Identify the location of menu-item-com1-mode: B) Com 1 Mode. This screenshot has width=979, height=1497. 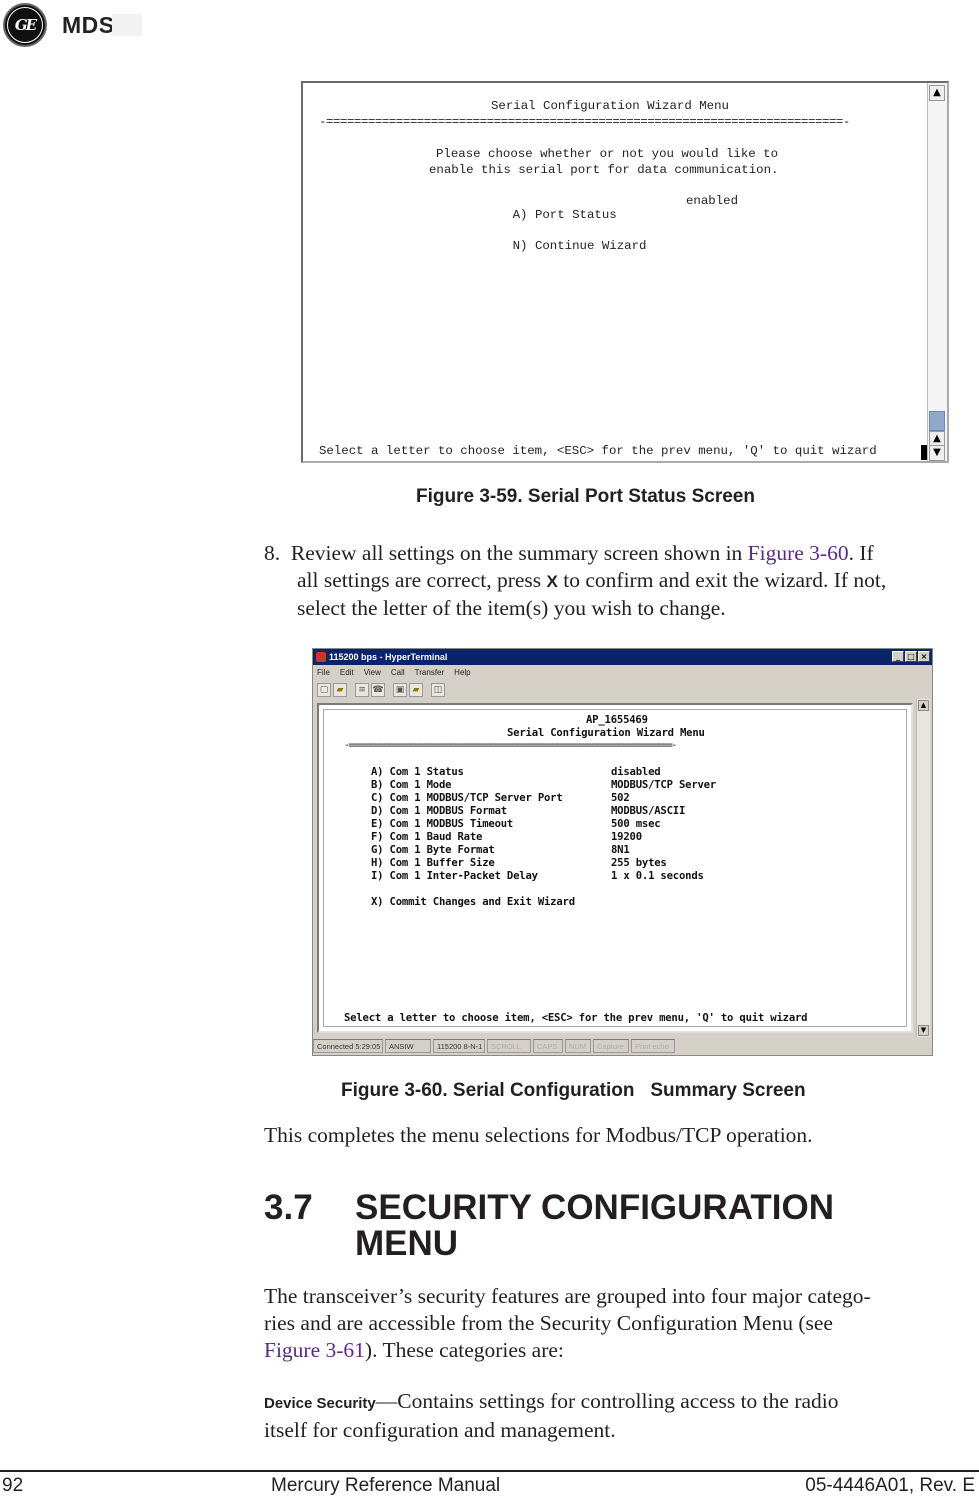
(411, 785).